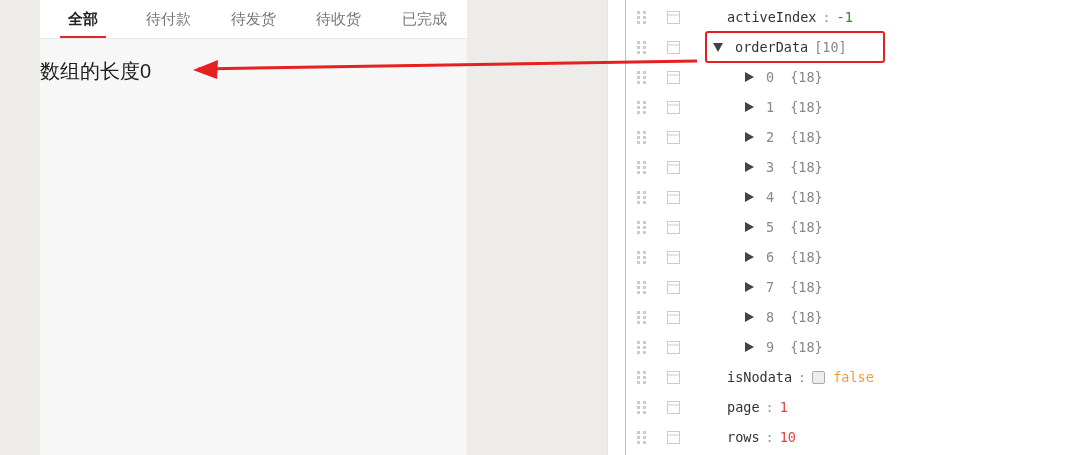  I want to click on tab: 全部, so click(83, 19).